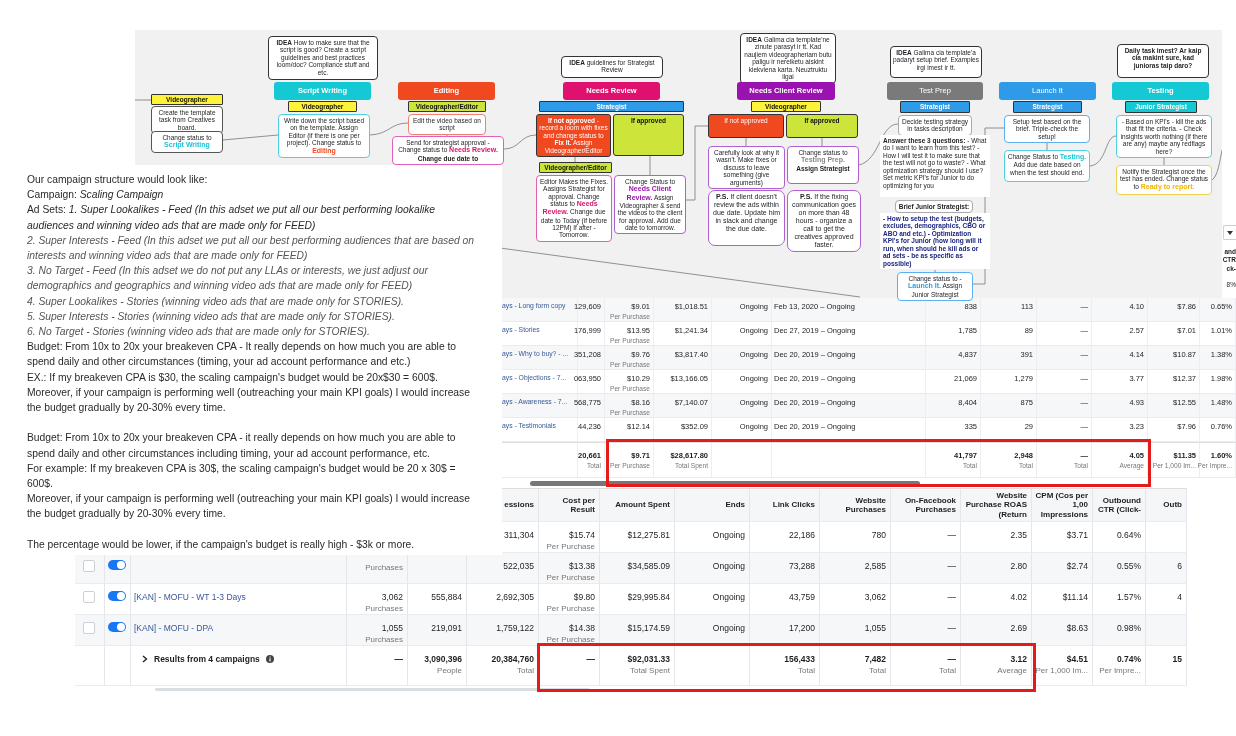 The image size is (1236, 736). Describe the element at coordinates (228, 279) in the screenshot. I see `paragraph: 3. No Target - Feed (In this adset we do not put any LLAs or interests, we just adjust our demographics and geographics and winning video ads that are made only for FEED)` at that location.